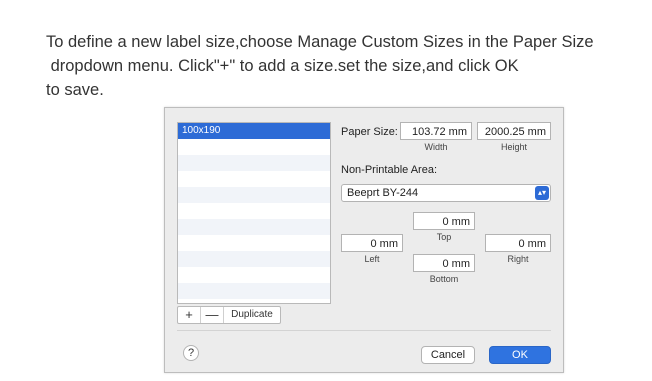  What do you see at coordinates (212, 315) in the screenshot?
I see `remove-size-button: —` at bounding box center [212, 315].